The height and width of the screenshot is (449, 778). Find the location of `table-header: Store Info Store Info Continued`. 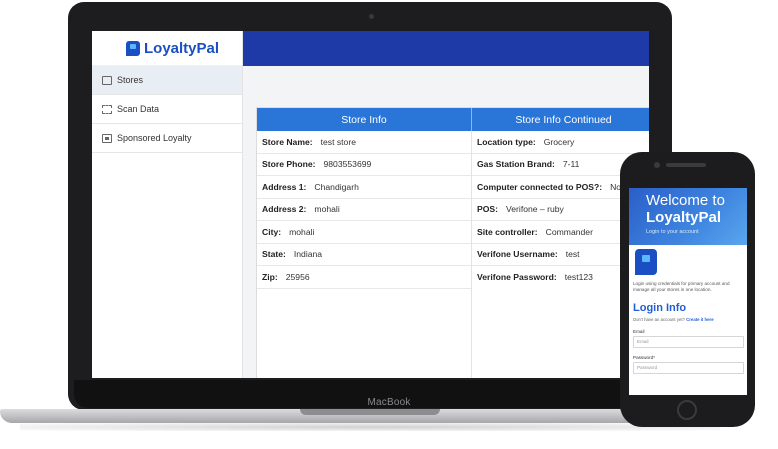

table-header: Store Info Store Info Continued is located at coordinates (453, 119).